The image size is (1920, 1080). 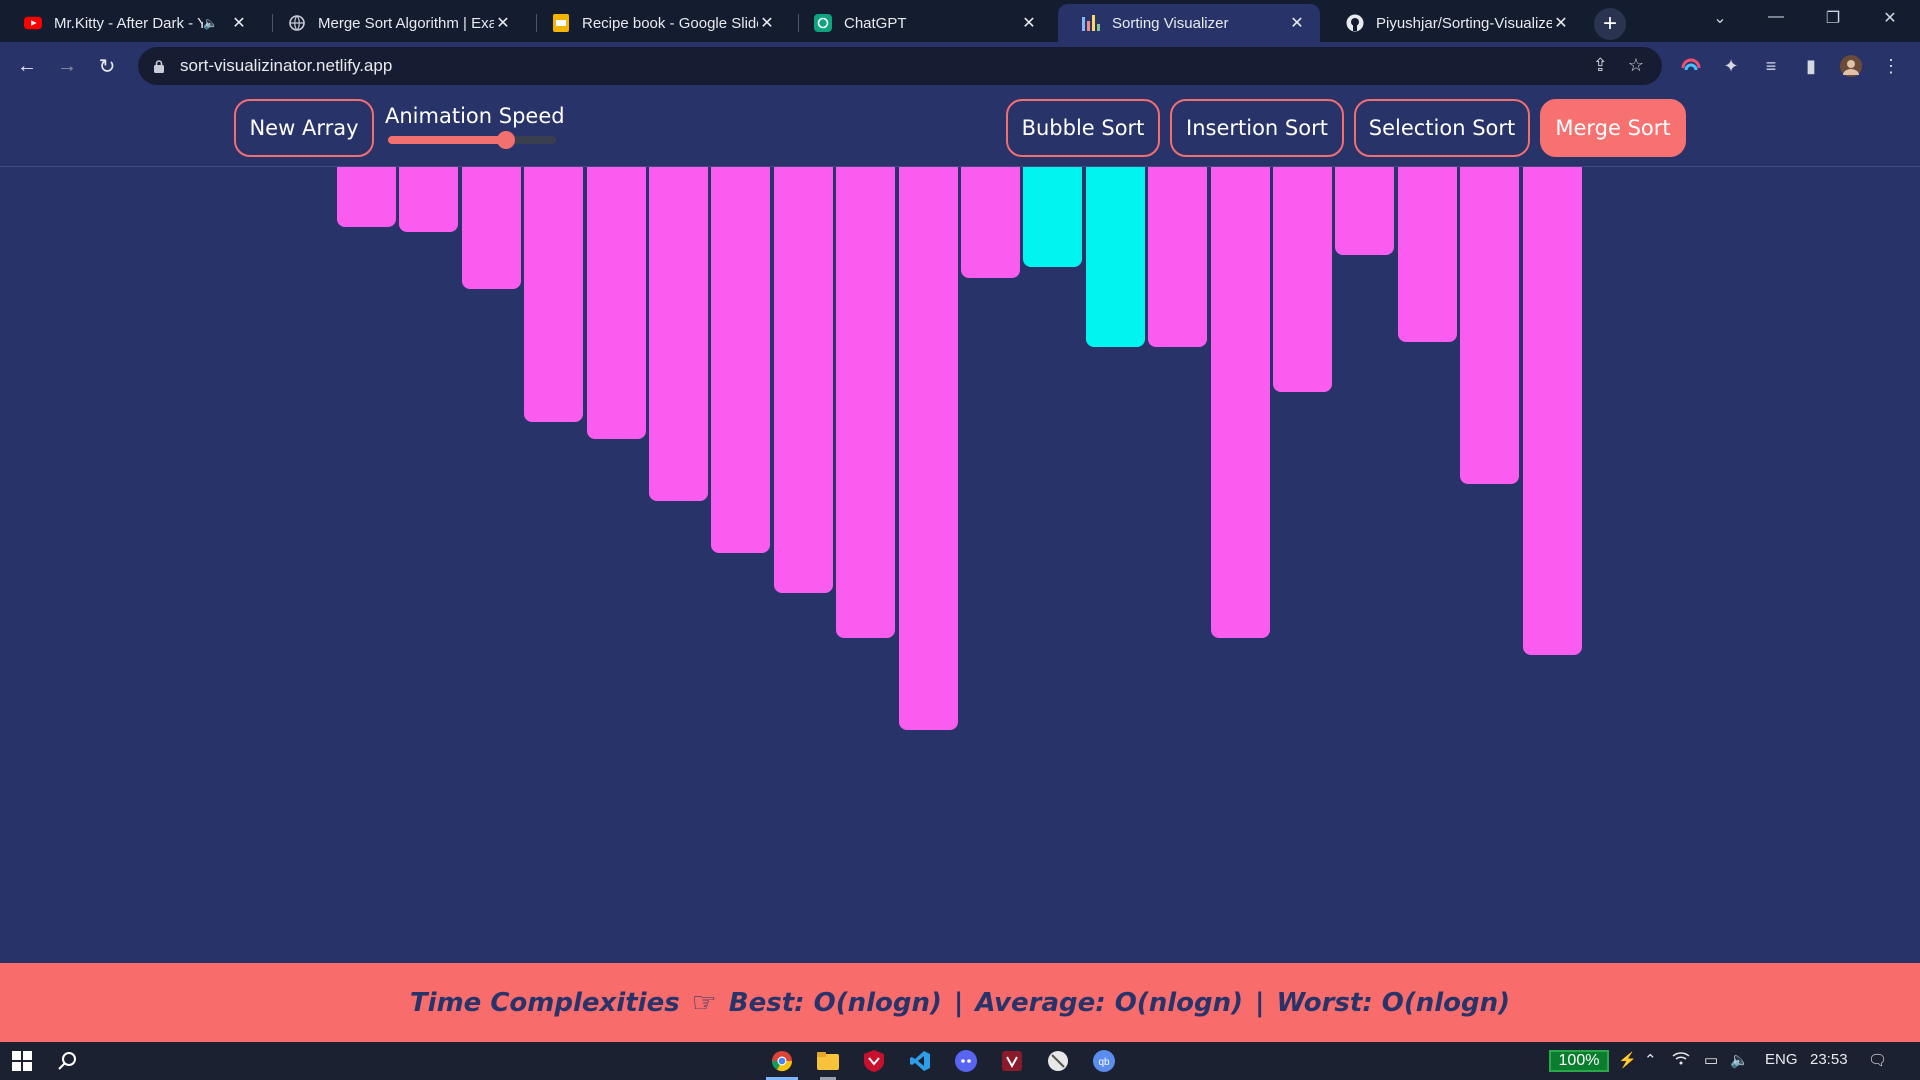 I want to click on chrome-menu-icon: ⋮, so click(x=1891, y=66).